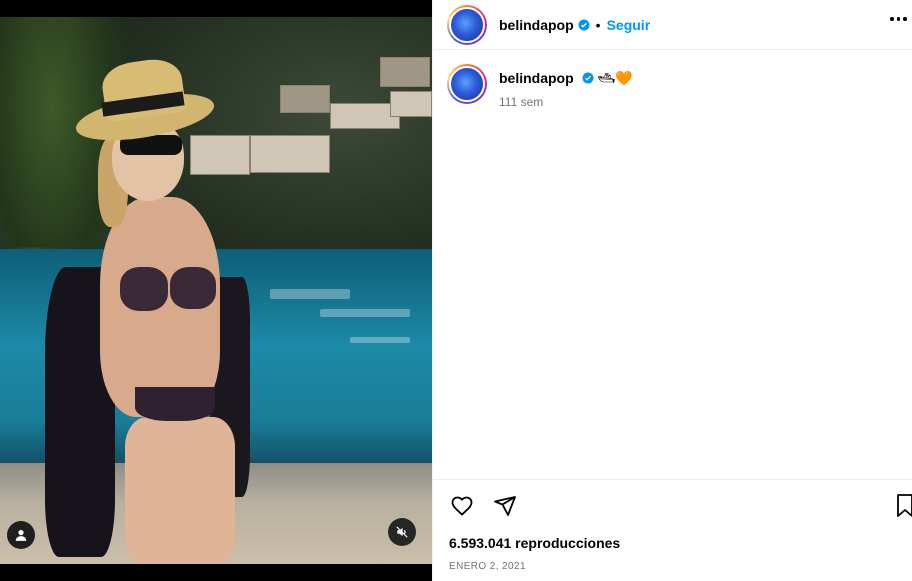 The width and height of the screenshot is (912, 581). Describe the element at coordinates (536, 78) in the screenshot. I see `caption-username: belindapop` at that location.